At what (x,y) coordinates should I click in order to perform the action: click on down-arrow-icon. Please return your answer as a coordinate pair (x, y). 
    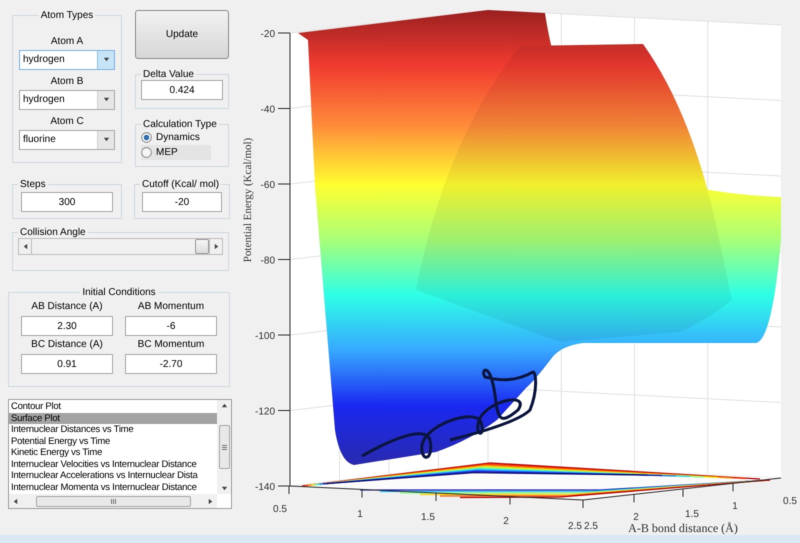
    Looking at the image, I should click on (224, 488).